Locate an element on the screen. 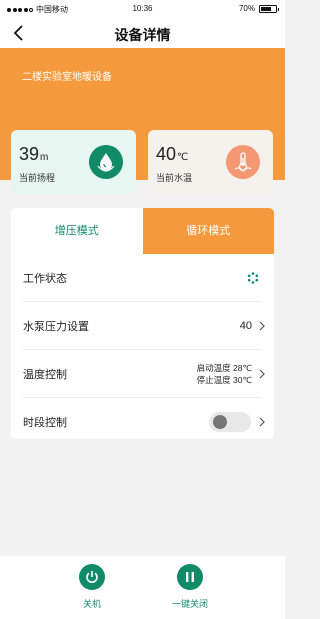  action-footer: 关机 一键关闭 is located at coordinates (142, 587).